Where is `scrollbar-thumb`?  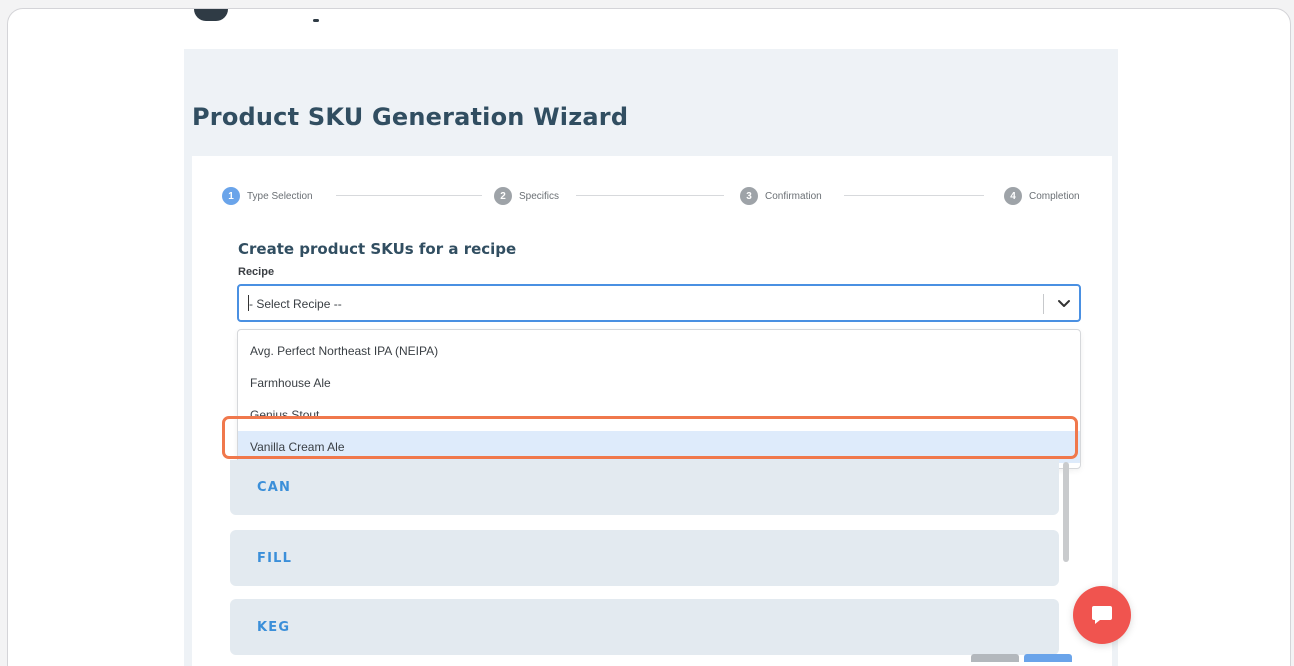 scrollbar-thumb is located at coordinates (1066, 512).